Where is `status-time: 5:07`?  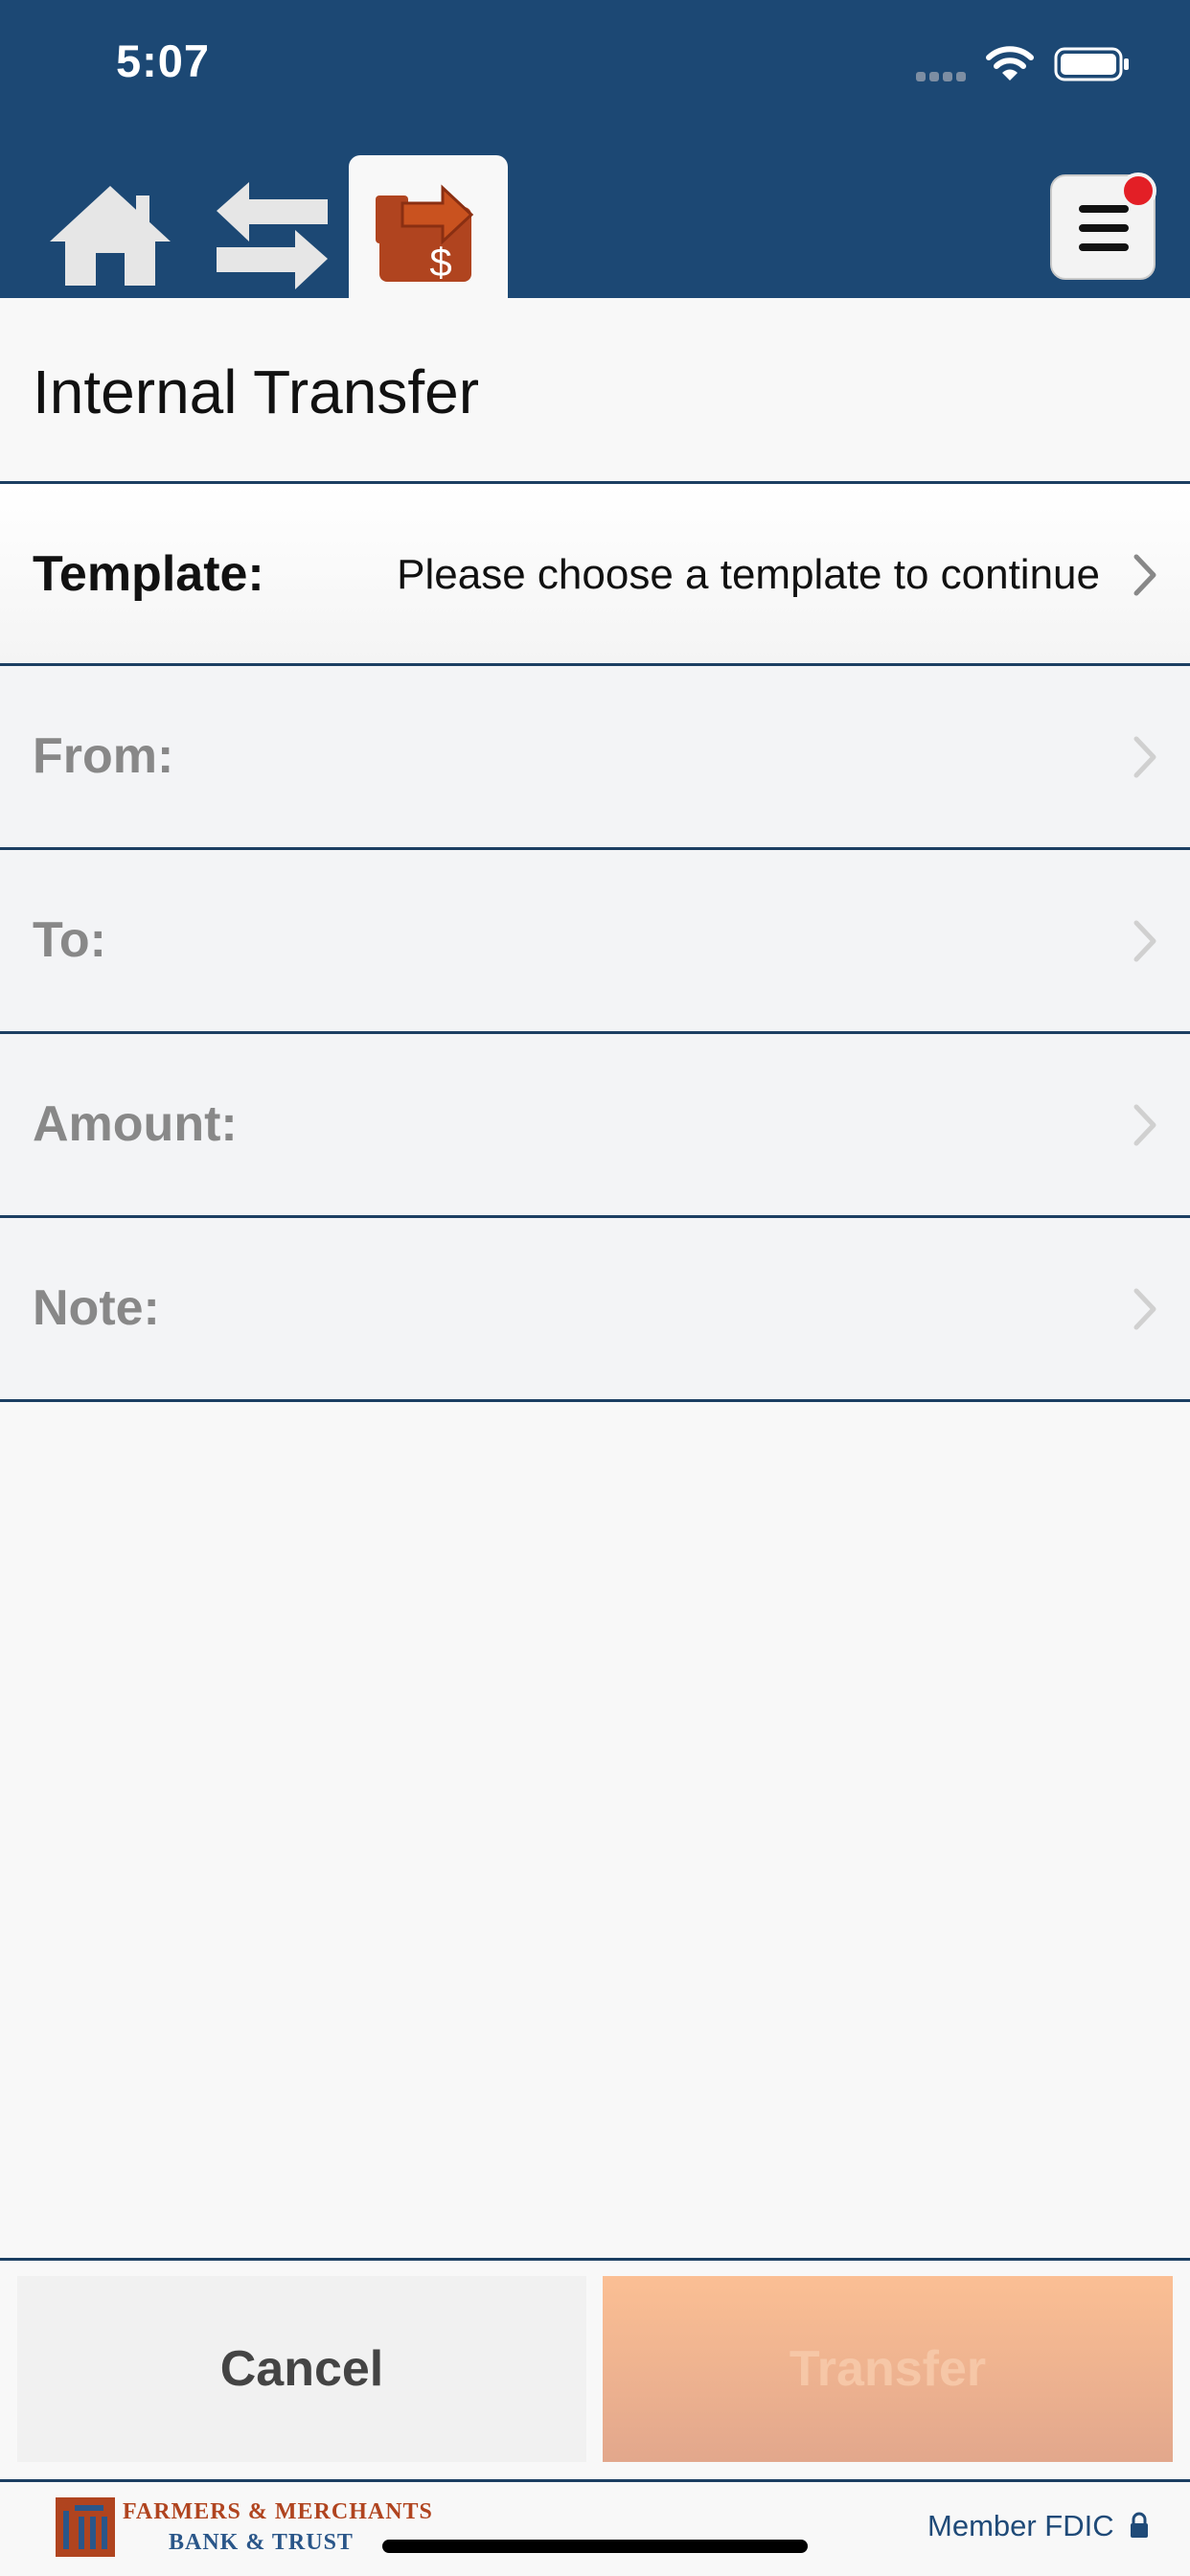
status-time: 5:07 is located at coordinates (163, 60).